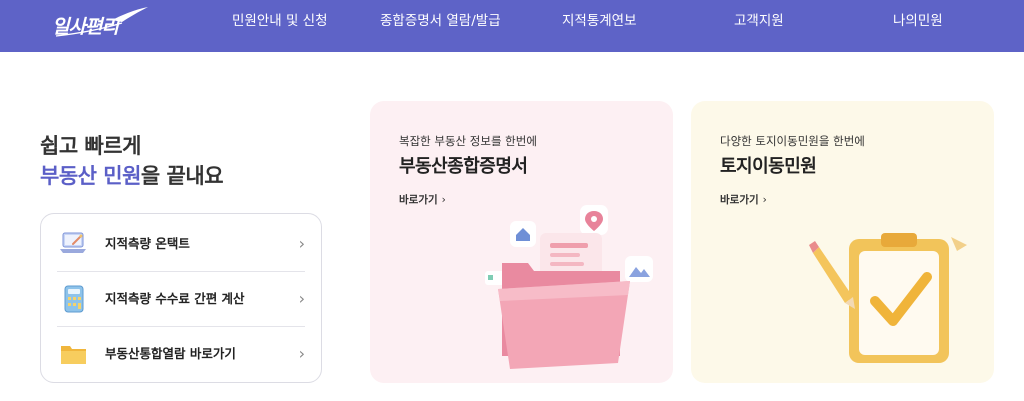 Image resolution: width=1024 pixels, height=401 pixels. Describe the element at coordinates (90, 176) in the screenshot. I see `hero-headline-accent: 부동산 민원` at that location.